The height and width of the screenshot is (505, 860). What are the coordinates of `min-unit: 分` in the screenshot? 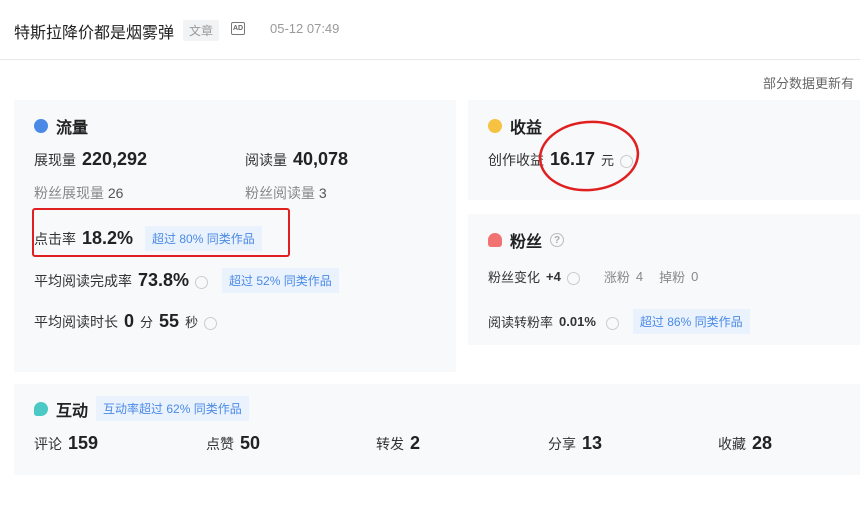 It's located at (147, 322).